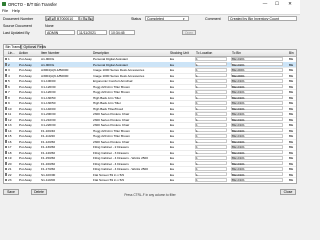  What do you see at coordinates (136, 19) in the screenshot?
I see `status-label: Status` at bounding box center [136, 19].